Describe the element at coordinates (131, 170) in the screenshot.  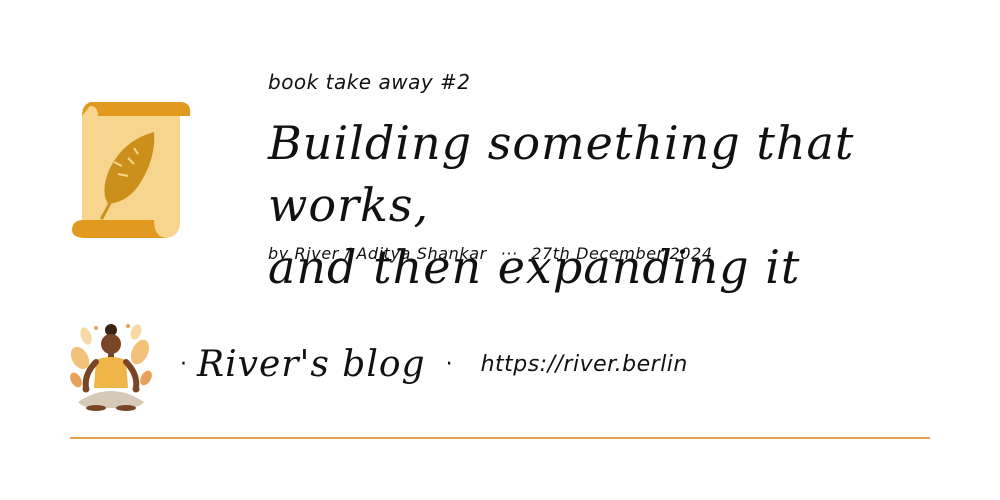
I see `scroll-feather-icon` at that location.